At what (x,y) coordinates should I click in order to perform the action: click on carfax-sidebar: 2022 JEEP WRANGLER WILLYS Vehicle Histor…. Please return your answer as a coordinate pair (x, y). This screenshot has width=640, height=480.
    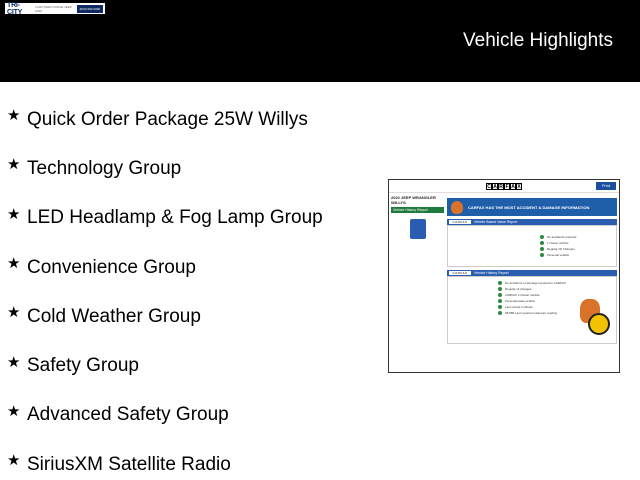
    Looking at the image, I should click on (417, 217).